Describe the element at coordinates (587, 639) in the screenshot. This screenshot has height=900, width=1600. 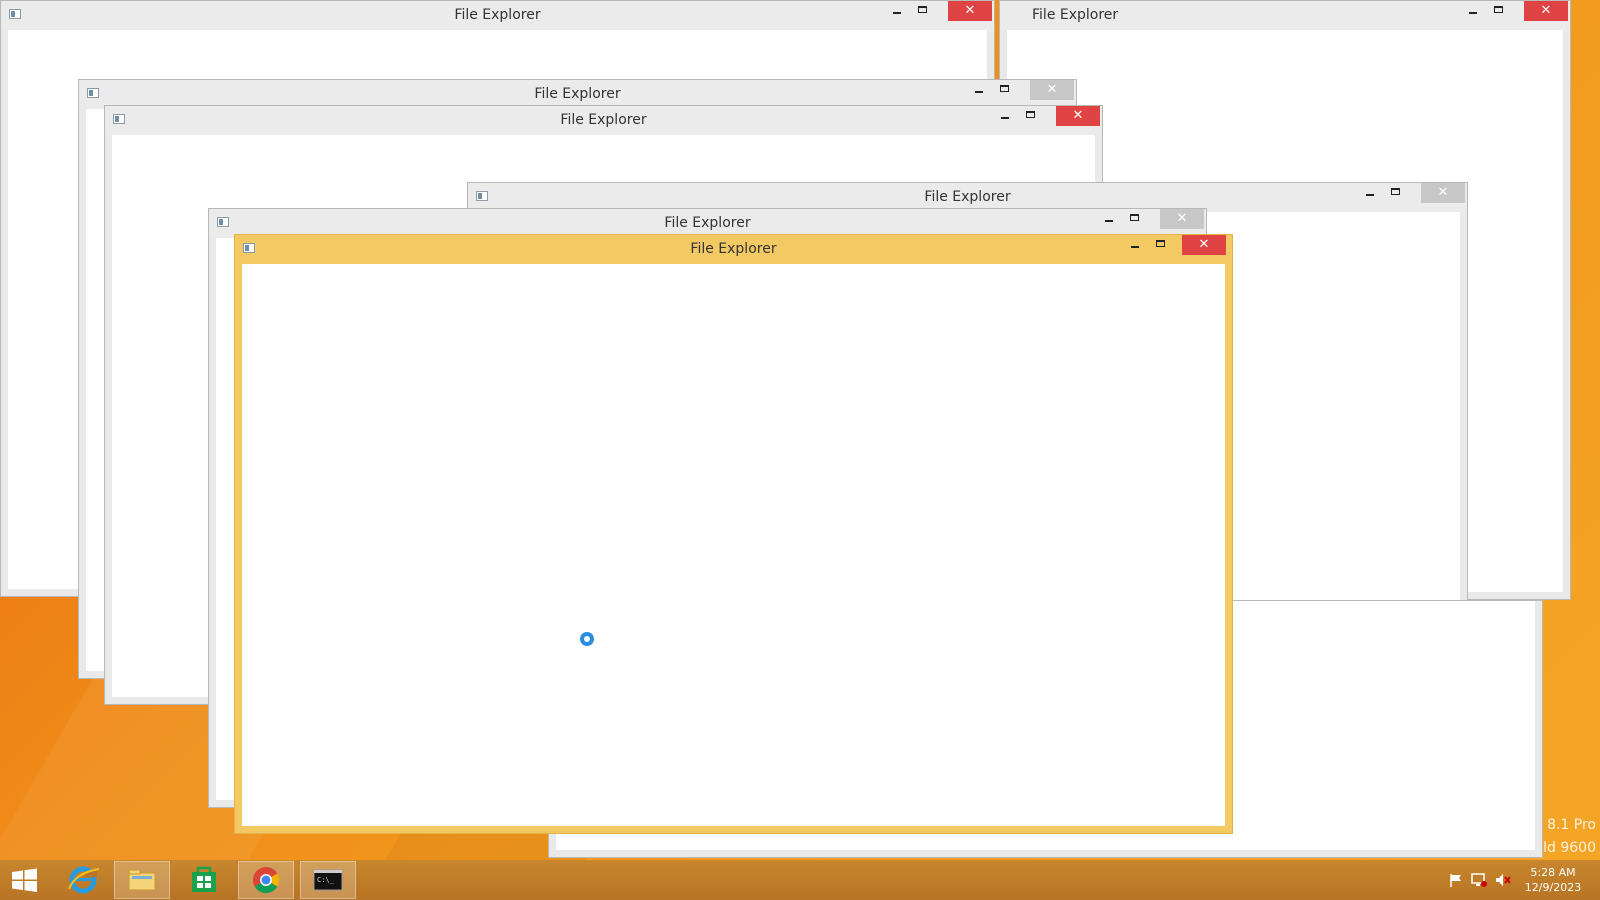
I see `busy-cursor-icon` at that location.